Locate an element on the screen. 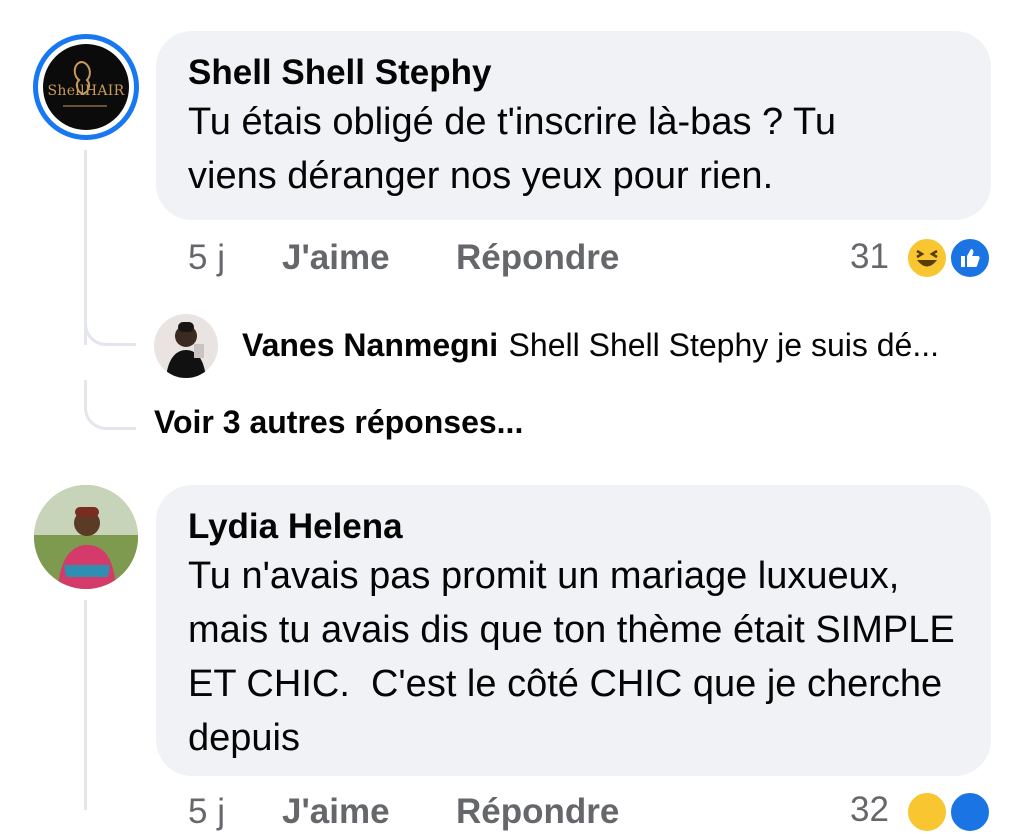  reaction-count: 32 is located at coordinates (869, 810).